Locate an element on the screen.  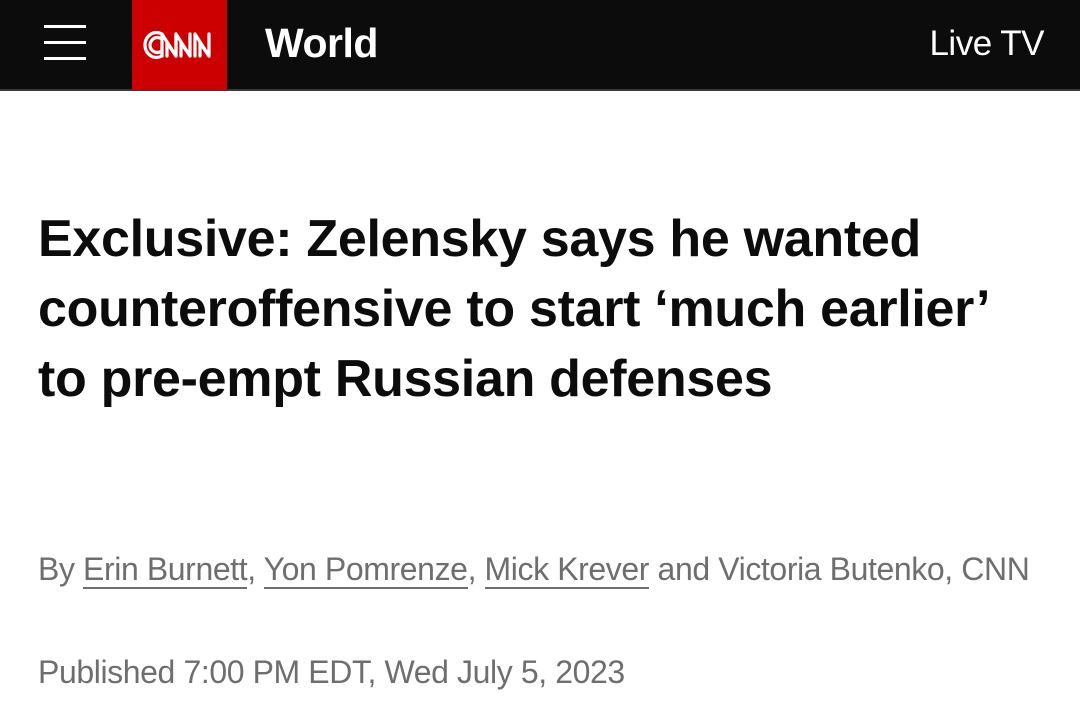
hamburger-menu-icon is located at coordinates (66, 42).